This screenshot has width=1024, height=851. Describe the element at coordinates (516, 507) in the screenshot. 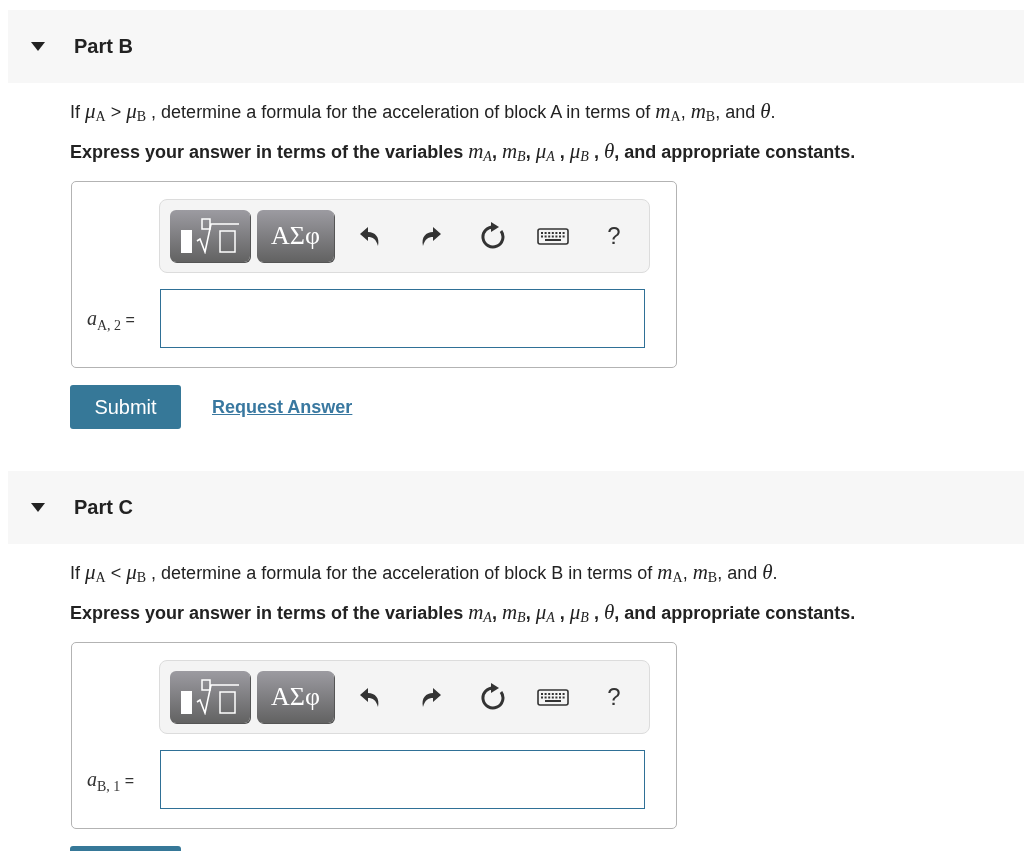

I see `part-header: Part C` at that location.